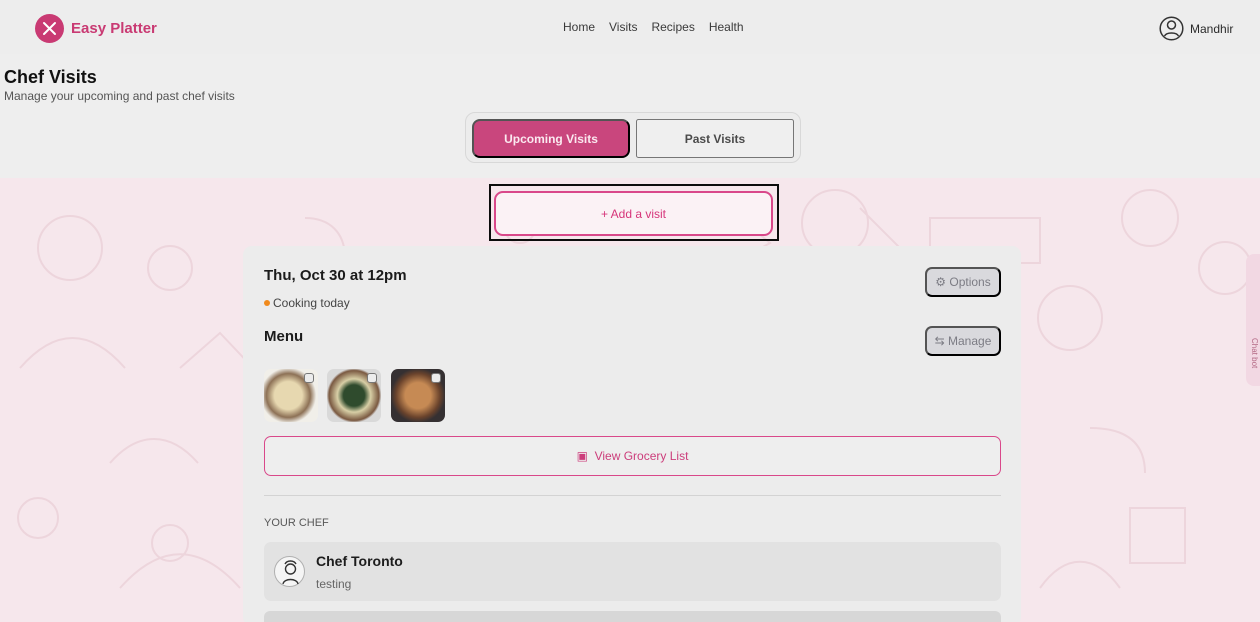  What do you see at coordinates (641, 456) in the screenshot?
I see `grocery-label: View Grocery List` at bounding box center [641, 456].